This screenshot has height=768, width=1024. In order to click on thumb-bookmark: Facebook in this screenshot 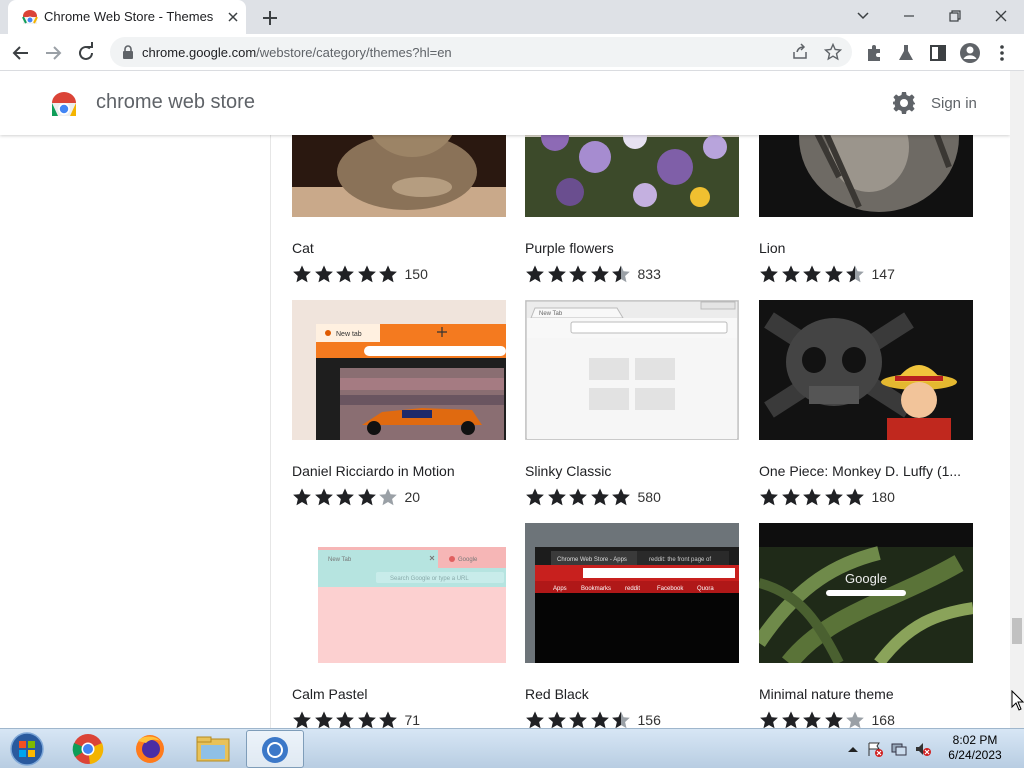, I will do `click(670, 589)`.